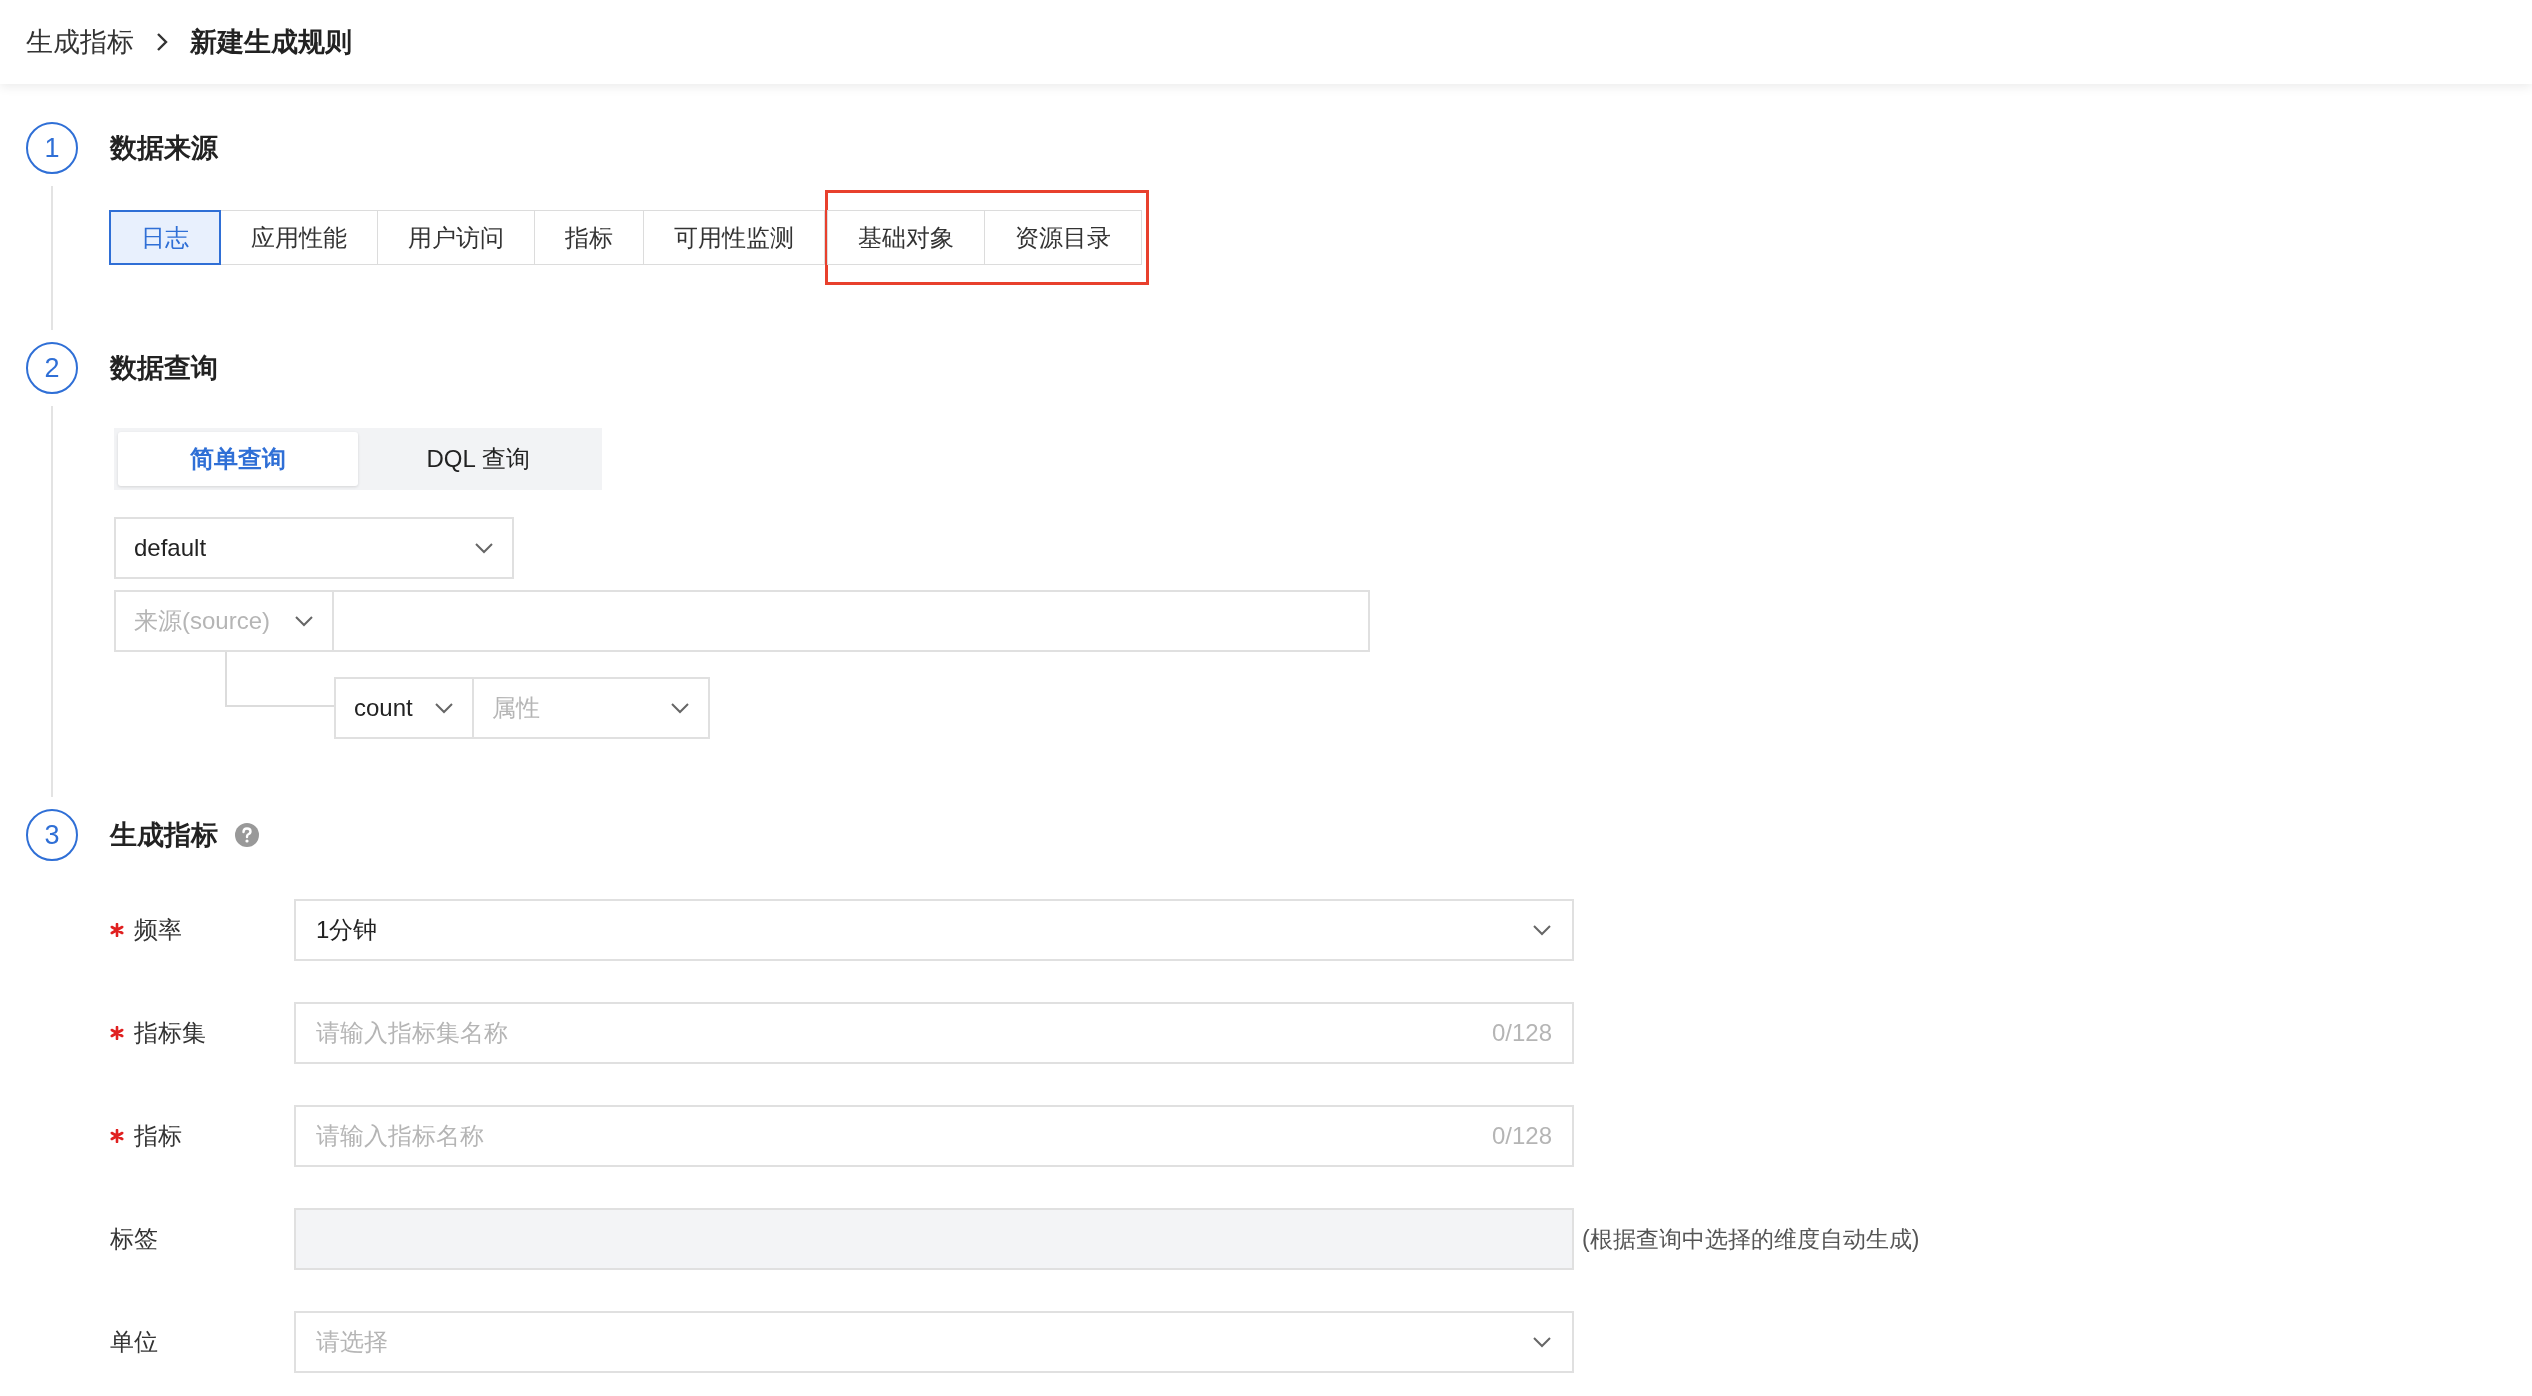 The width and height of the screenshot is (2532, 1396). Describe the element at coordinates (1751, 1239) in the screenshot. I see `field-note: (根据查询中选择的维度自动生成)` at that location.